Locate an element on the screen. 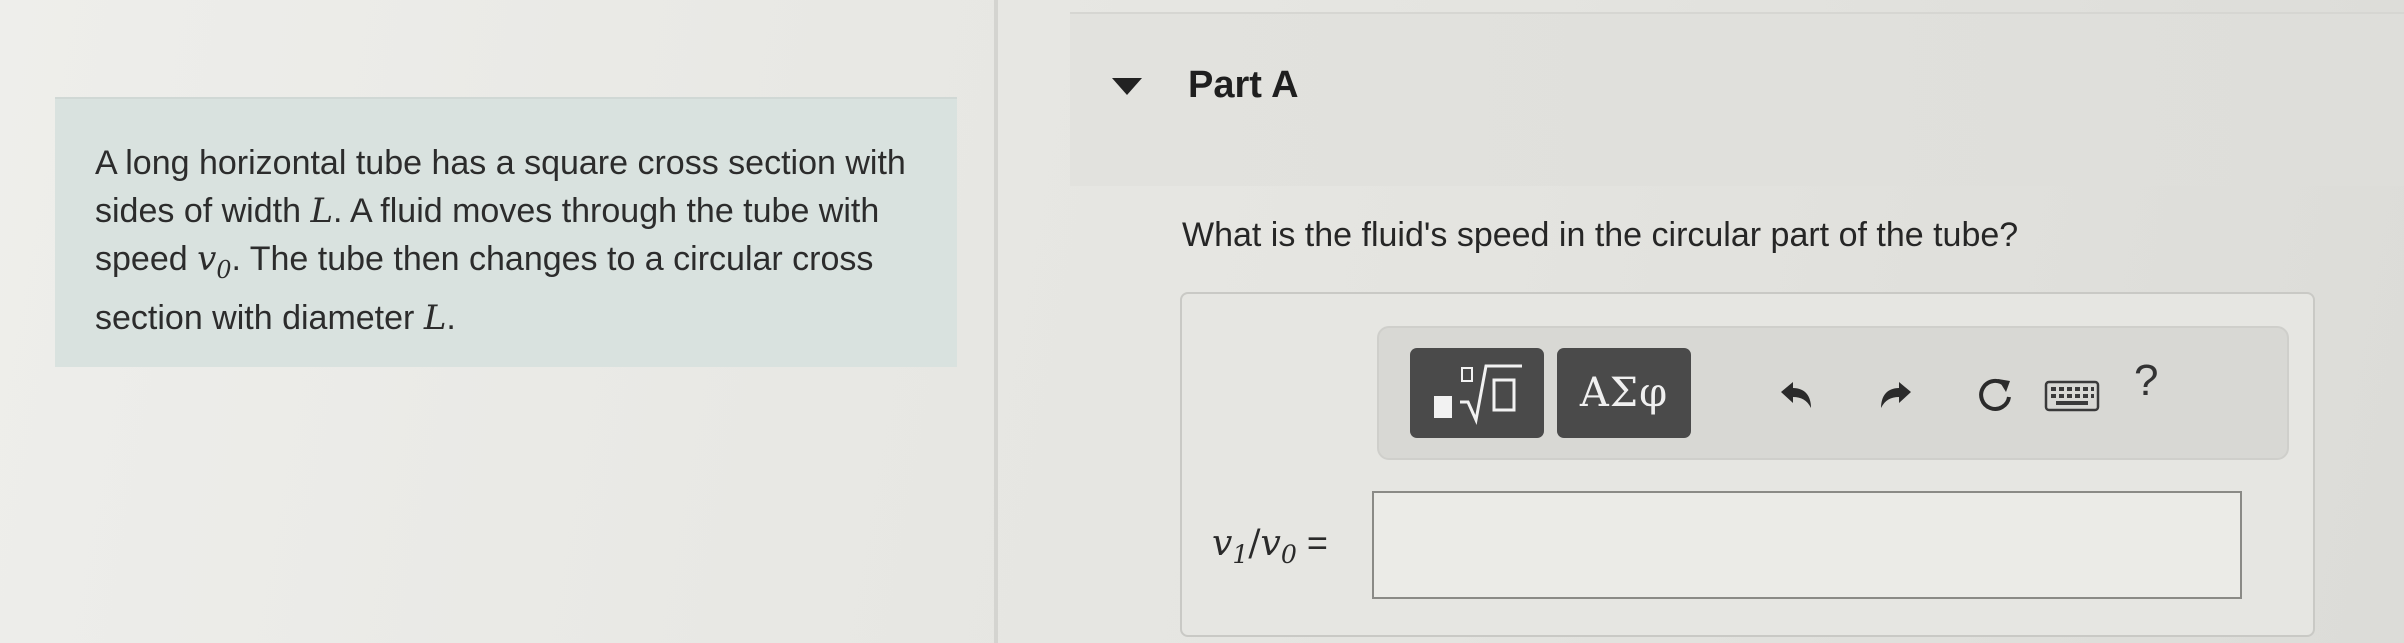 The image size is (2404, 643). column-divider is located at coordinates (996, 321).